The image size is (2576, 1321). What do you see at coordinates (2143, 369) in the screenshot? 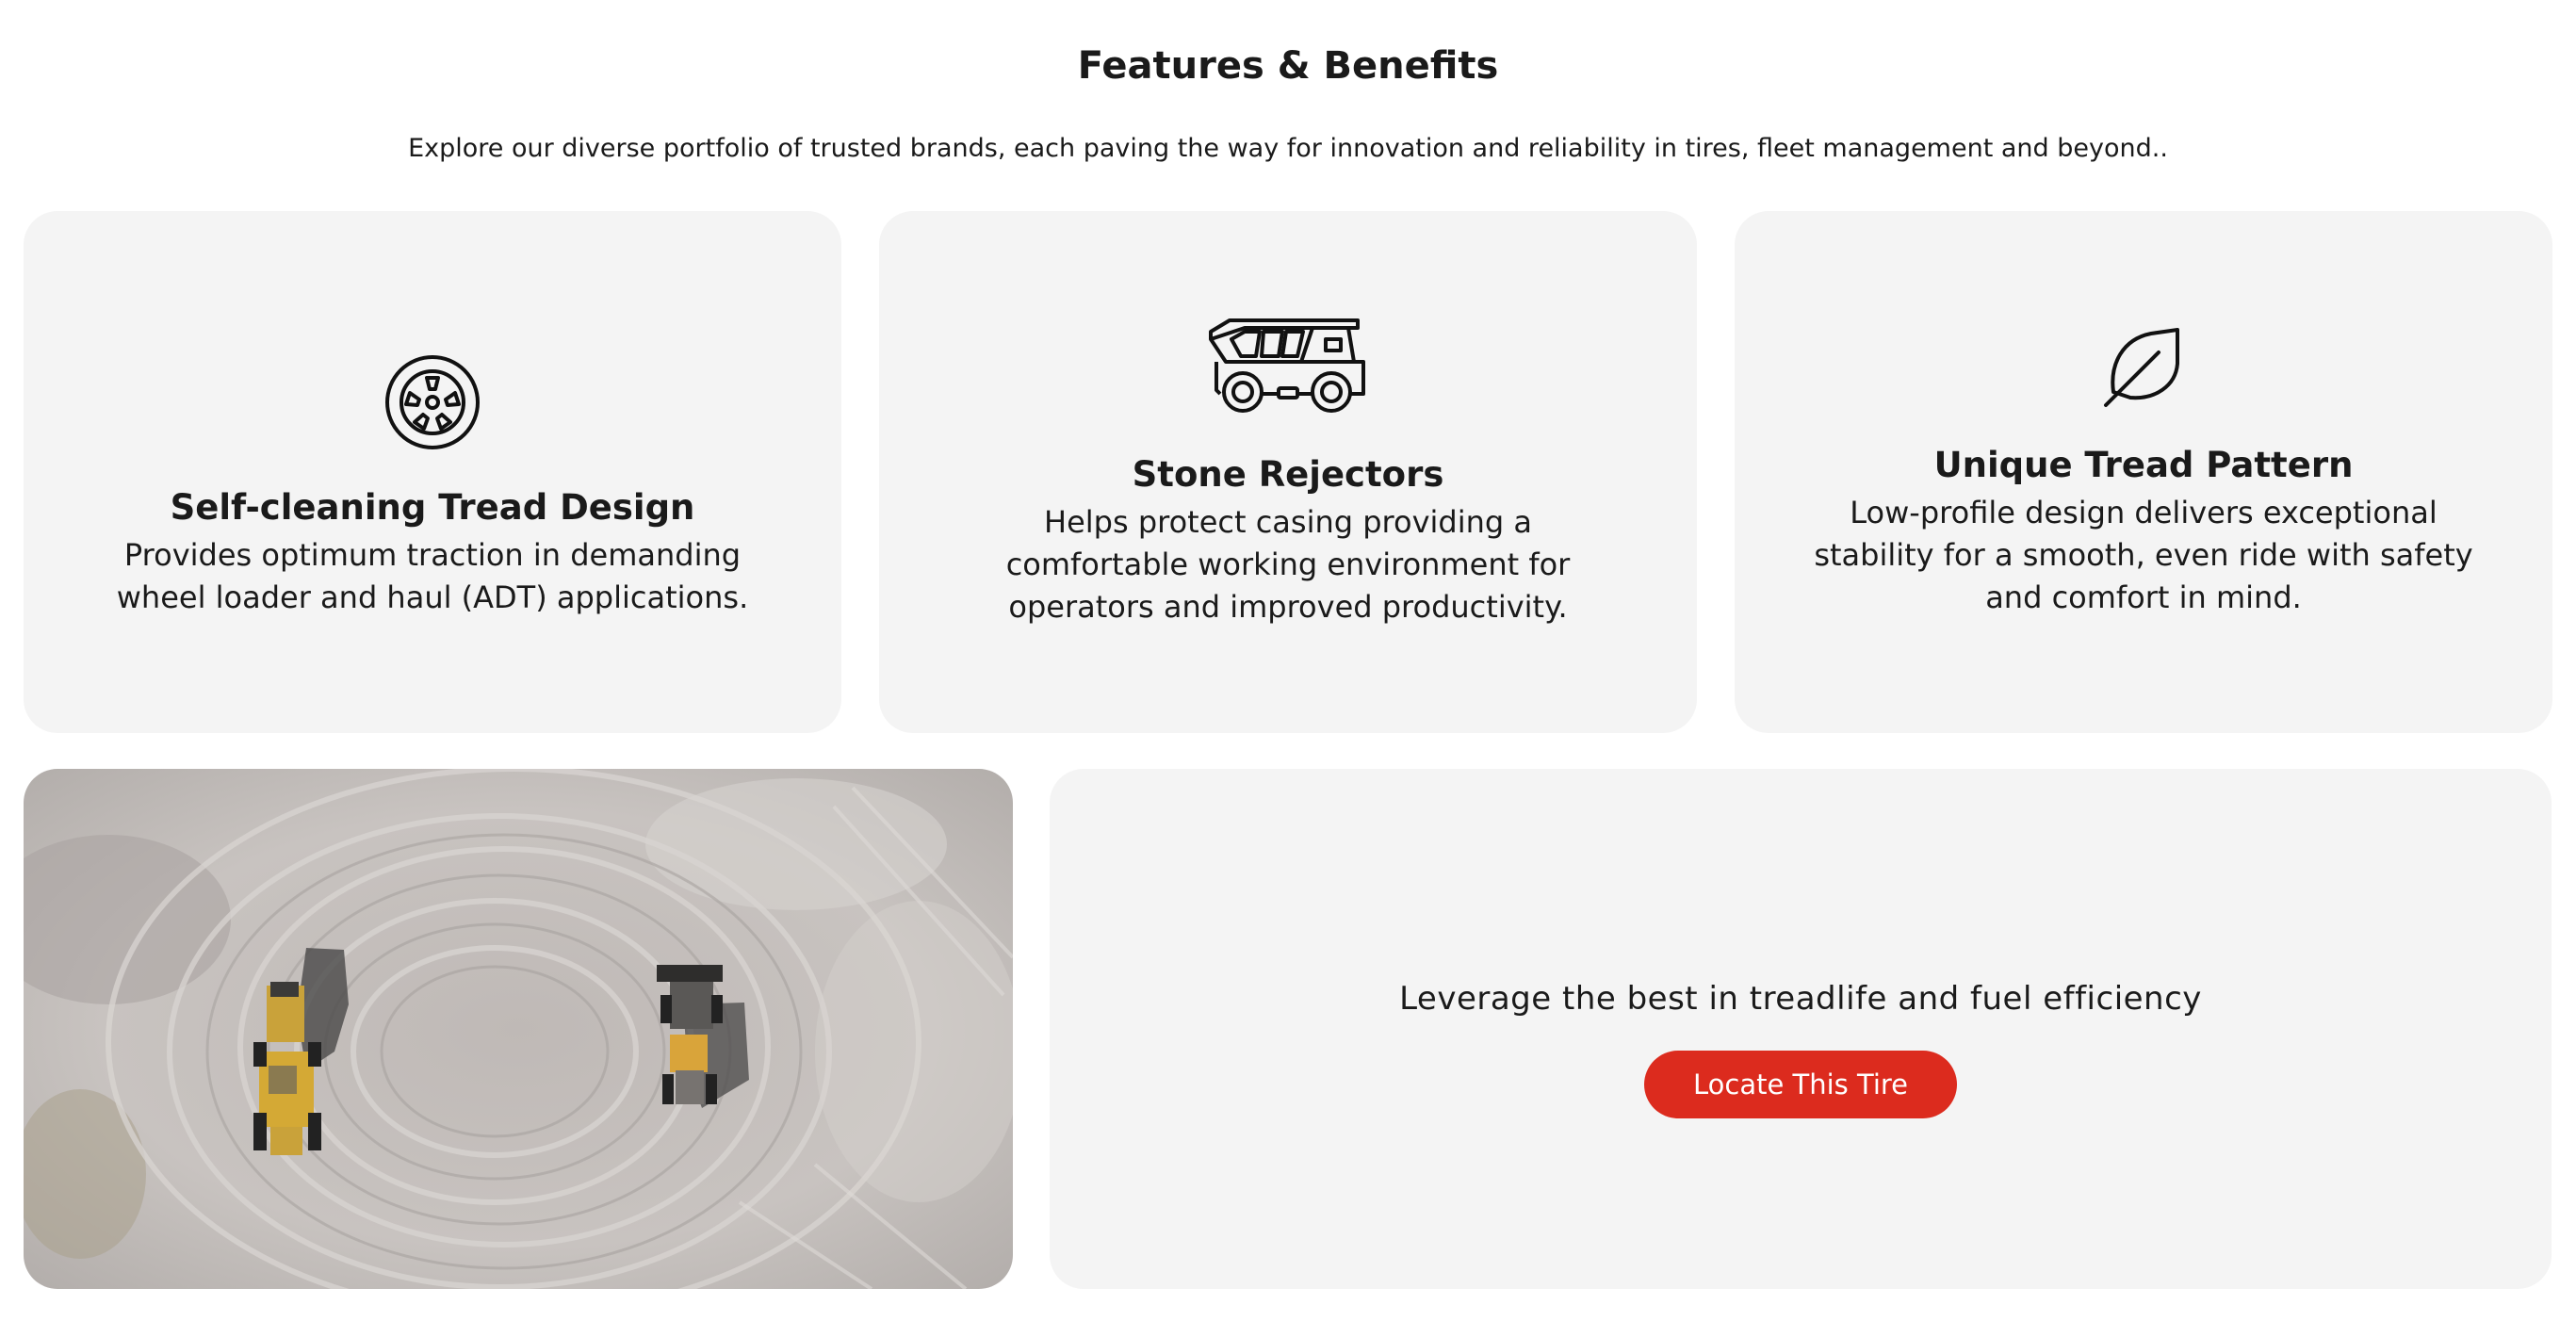
I see `leaf-icon` at bounding box center [2143, 369].